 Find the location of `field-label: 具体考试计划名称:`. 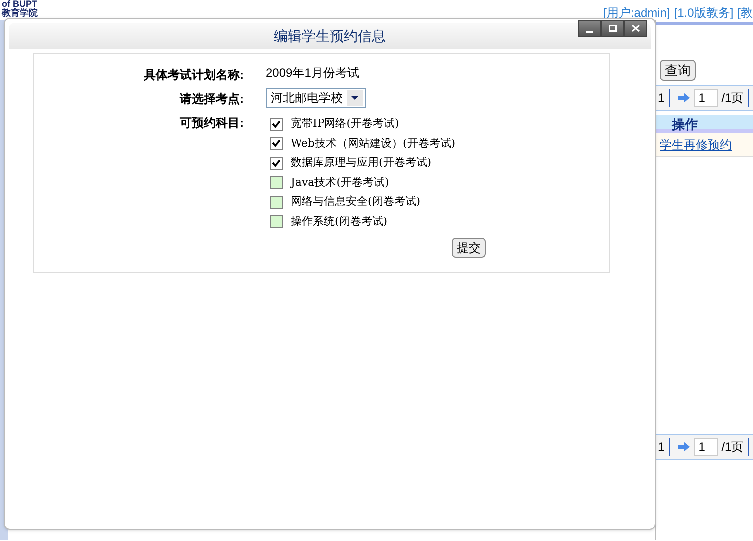

field-label: 具体考试计划名称: is located at coordinates (194, 75).